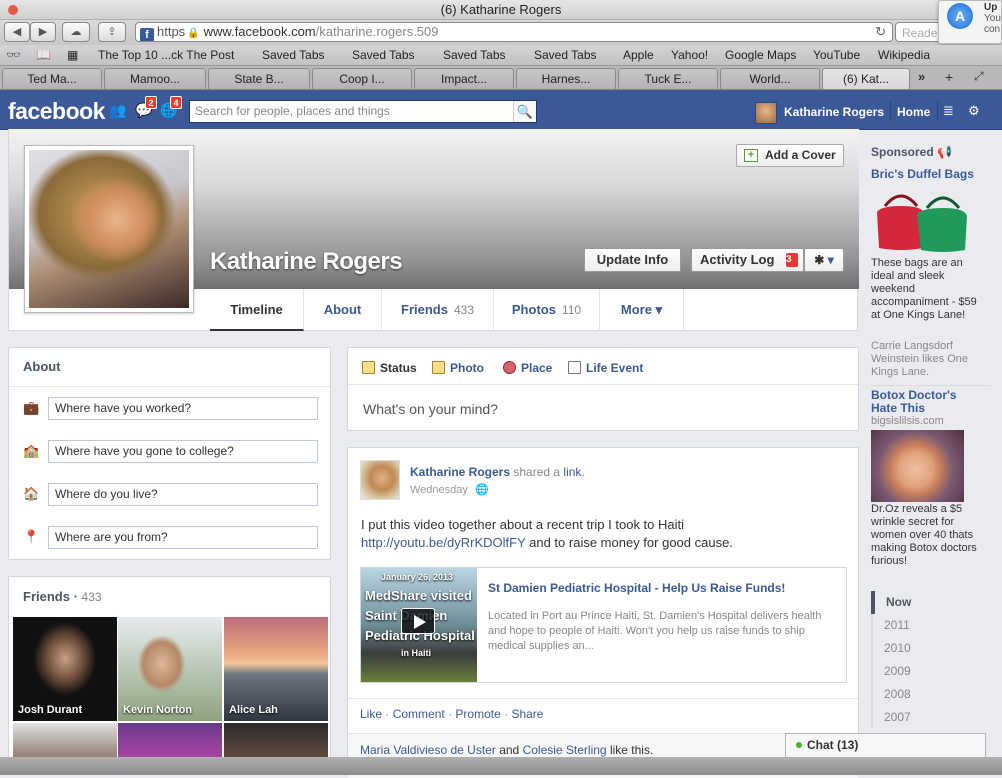 The height and width of the screenshot is (778, 1002). I want to click on promote-link: Promote, so click(477, 714).